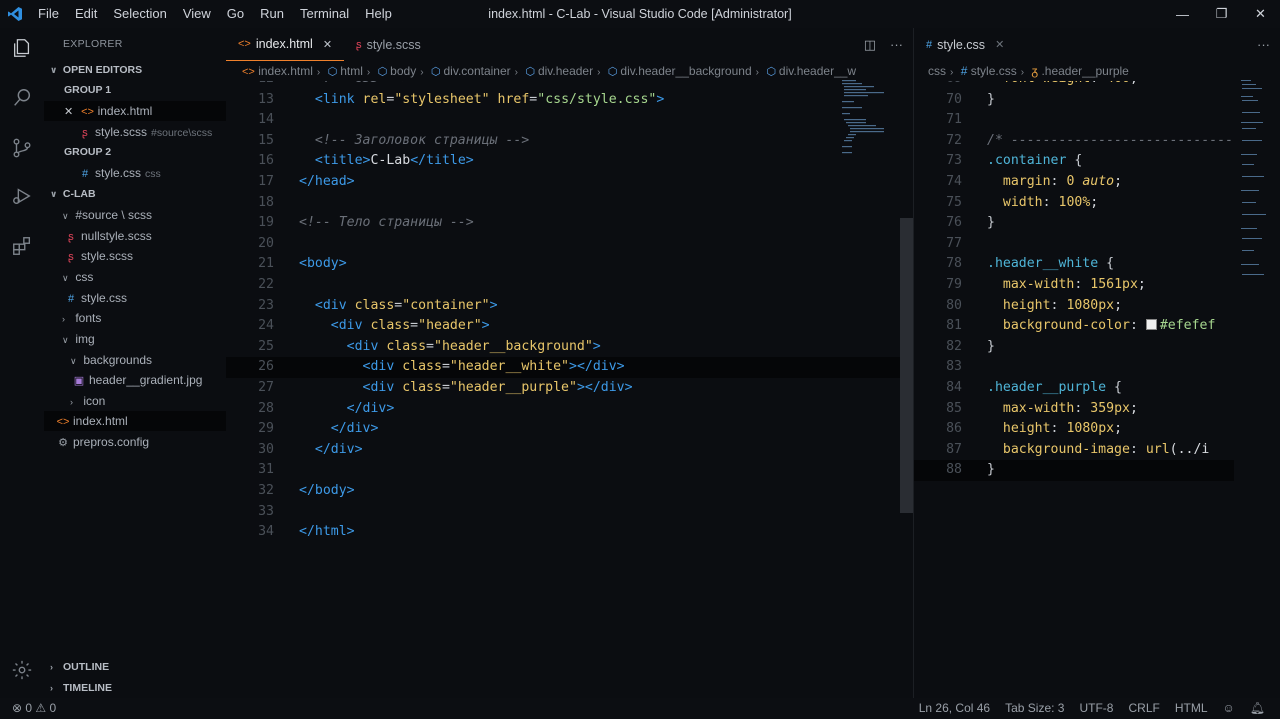  Describe the element at coordinates (1074, 161) in the screenshot. I see `code-line: 73 .container {` at that location.